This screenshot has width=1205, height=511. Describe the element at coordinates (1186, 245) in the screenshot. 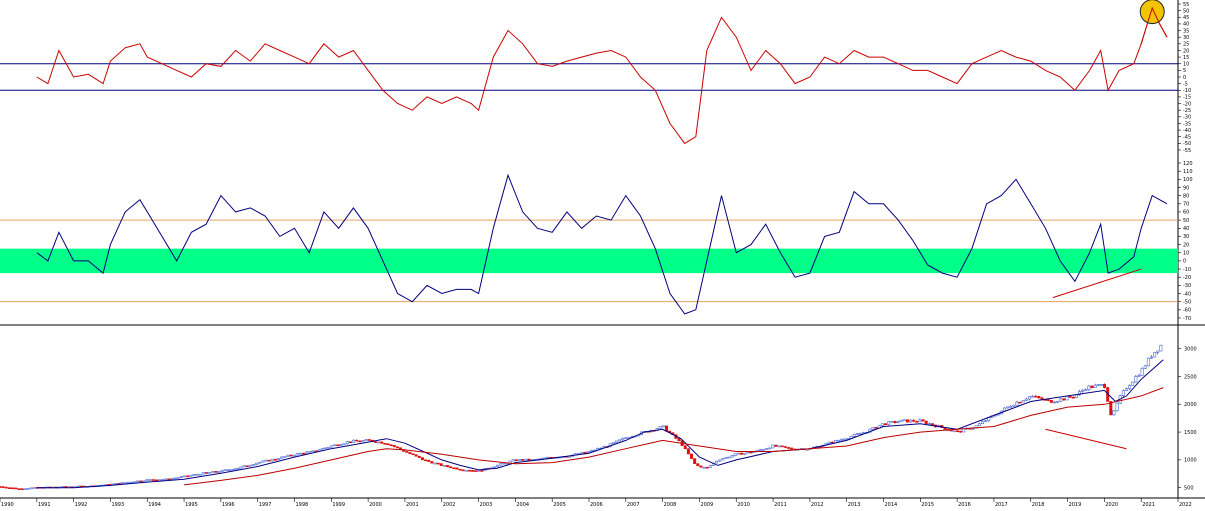

I see `mid-y-tick-label: 20` at that location.